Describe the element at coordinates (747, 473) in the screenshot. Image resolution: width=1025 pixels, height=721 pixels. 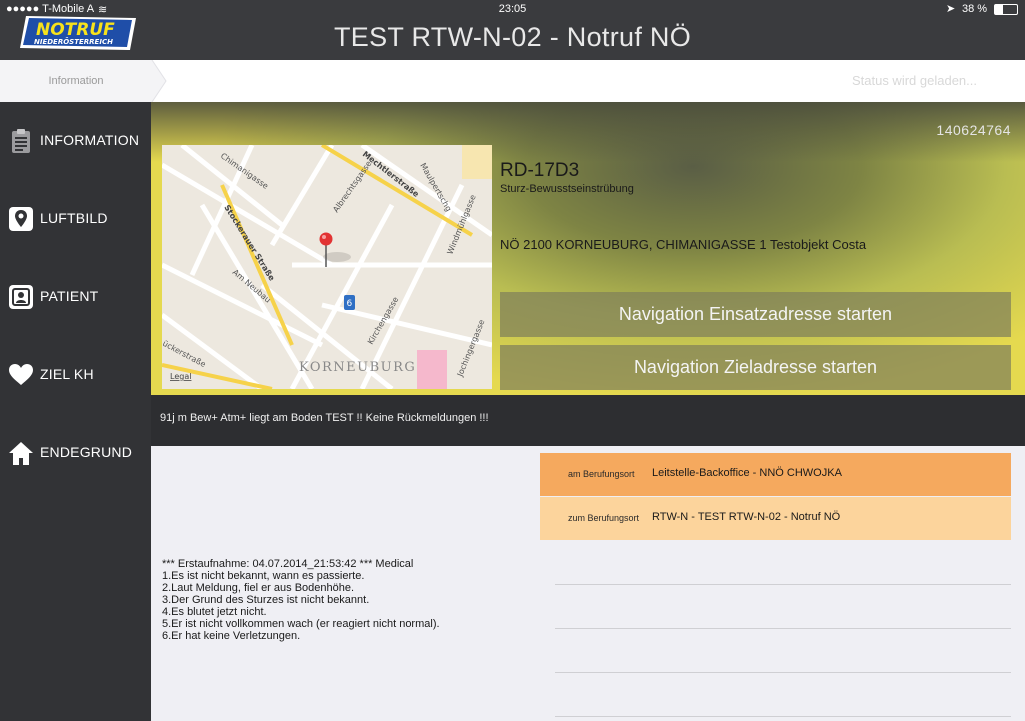
I see `call-text: Leitstelle-Backoffice - NNÖ CHWOJKA` at that location.